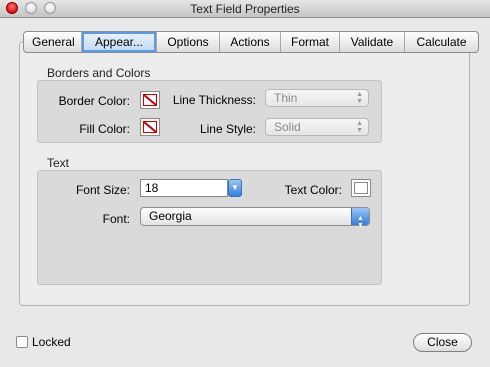  What do you see at coordinates (310, 42) in the screenshot?
I see `tab-format: Format` at bounding box center [310, 42].